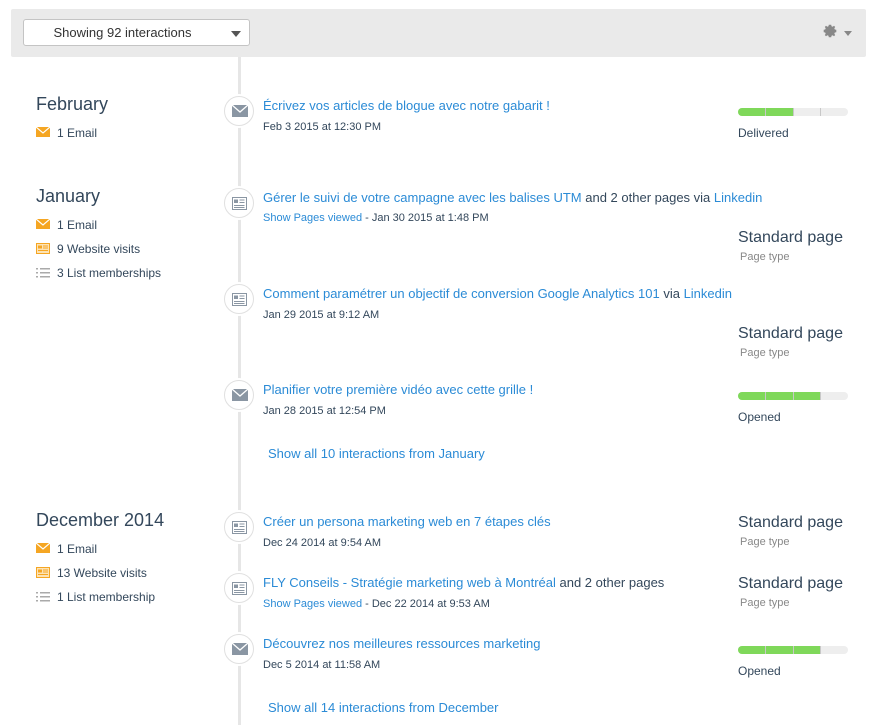  I want to click on settings-menu-button, so click(837, 33).